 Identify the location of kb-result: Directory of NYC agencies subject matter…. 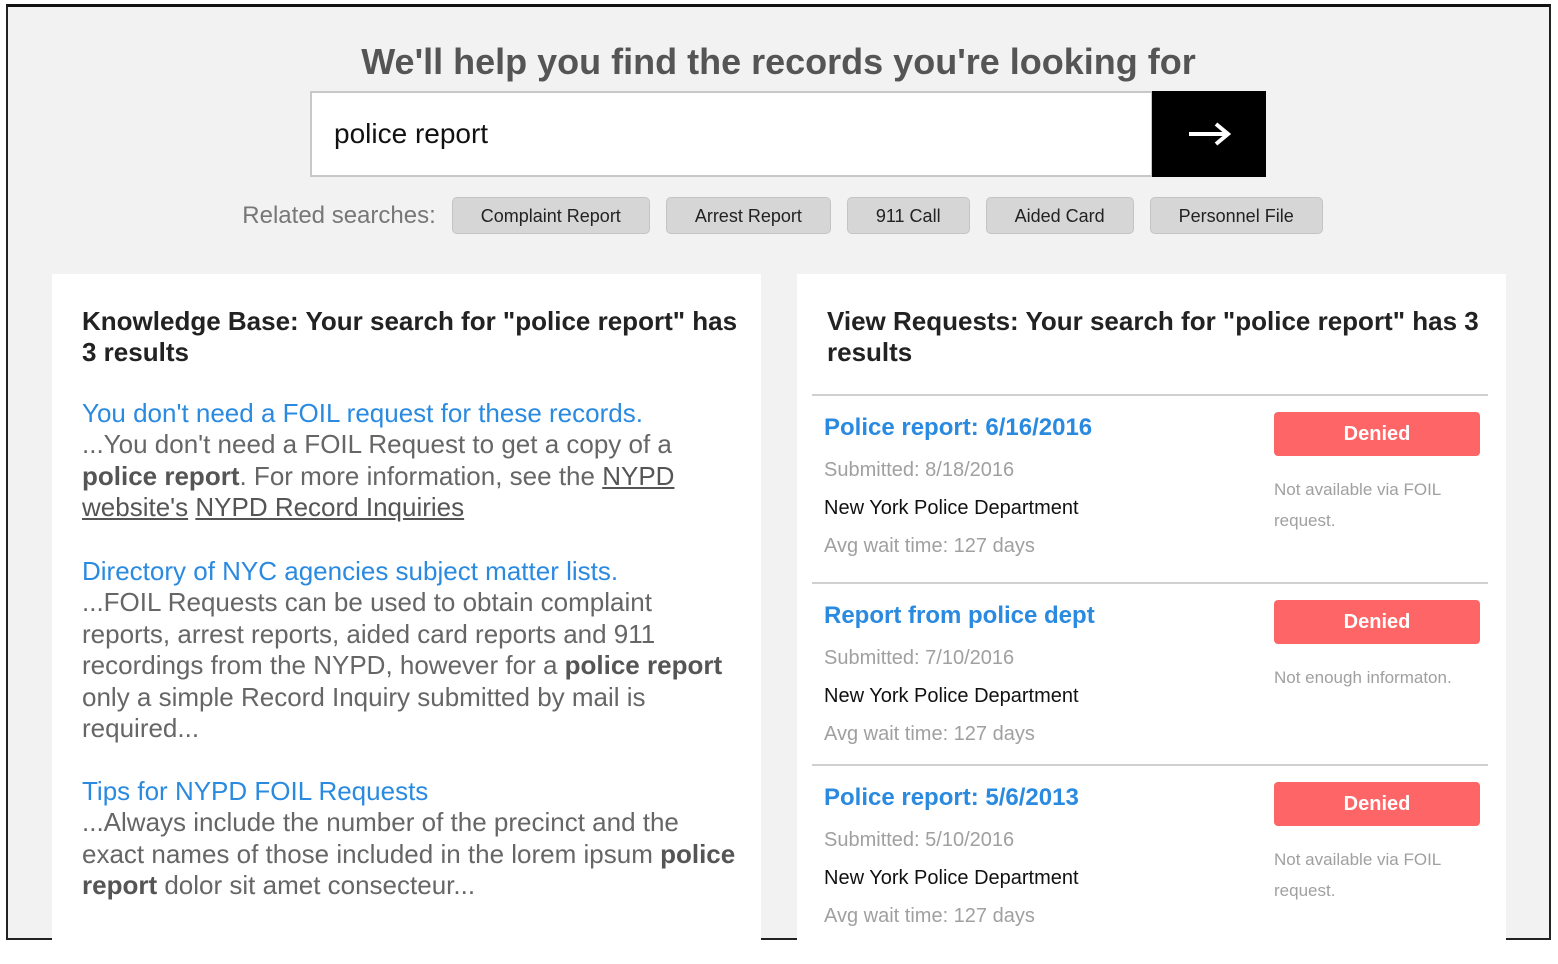
(412, 650).